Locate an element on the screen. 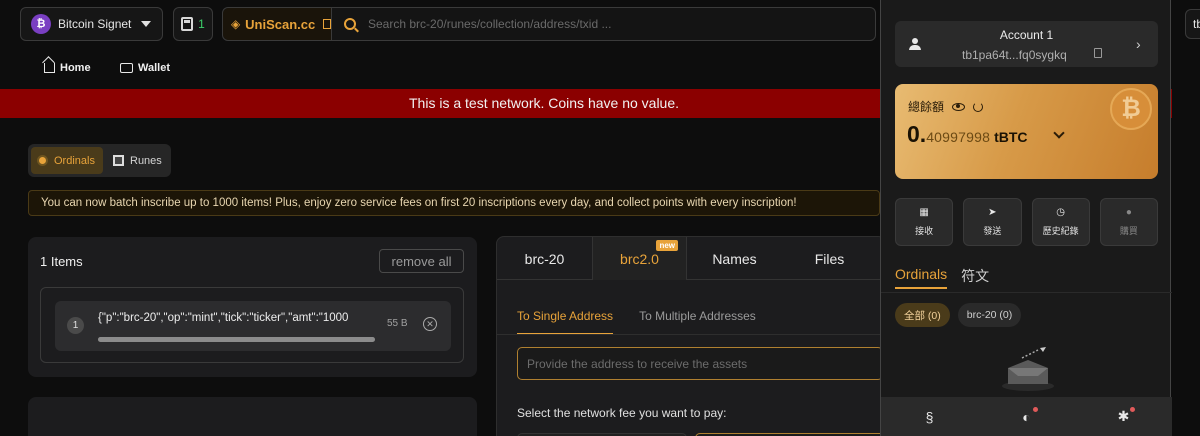  bitcoin-icon: ₿ is located at coordinates (41, 24).